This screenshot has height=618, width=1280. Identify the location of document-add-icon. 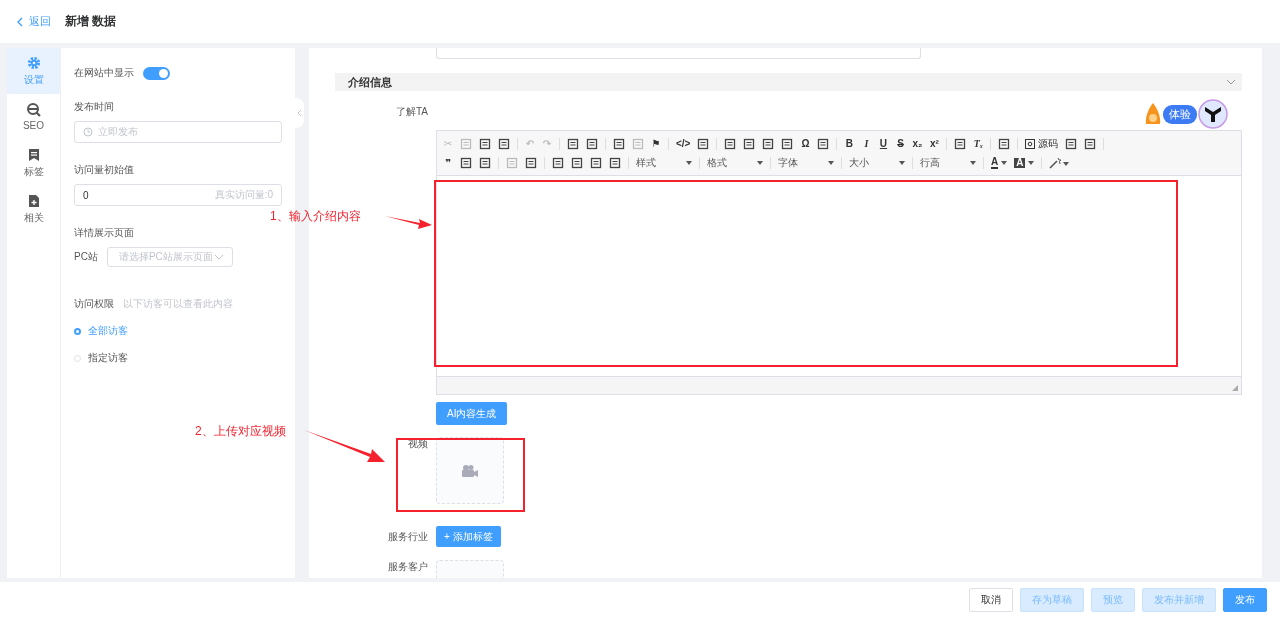
(33, 200).